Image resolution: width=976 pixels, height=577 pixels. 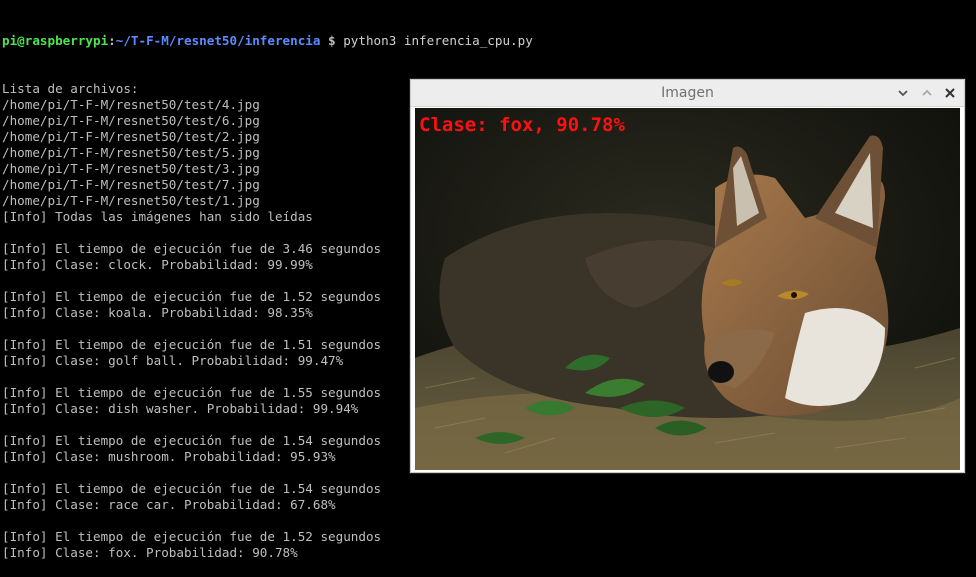 What do you see at coordinates (150, 552) in the screenshot?
I see `terminal-line: [Info] Clase: fox. Probabilidad: 90.78%` at bounding box center [150, 552].